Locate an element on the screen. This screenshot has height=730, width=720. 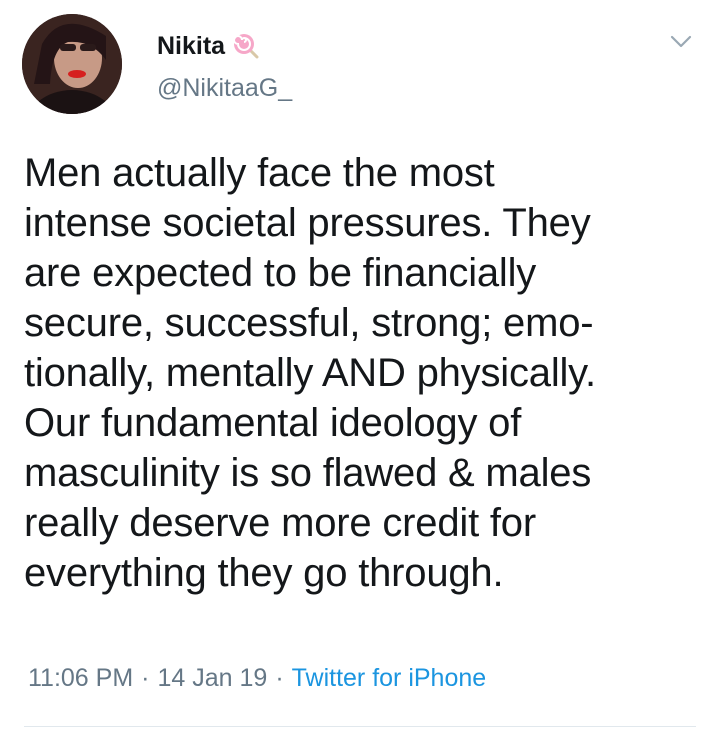
avatar-photo is located at coordinates (72, 64).